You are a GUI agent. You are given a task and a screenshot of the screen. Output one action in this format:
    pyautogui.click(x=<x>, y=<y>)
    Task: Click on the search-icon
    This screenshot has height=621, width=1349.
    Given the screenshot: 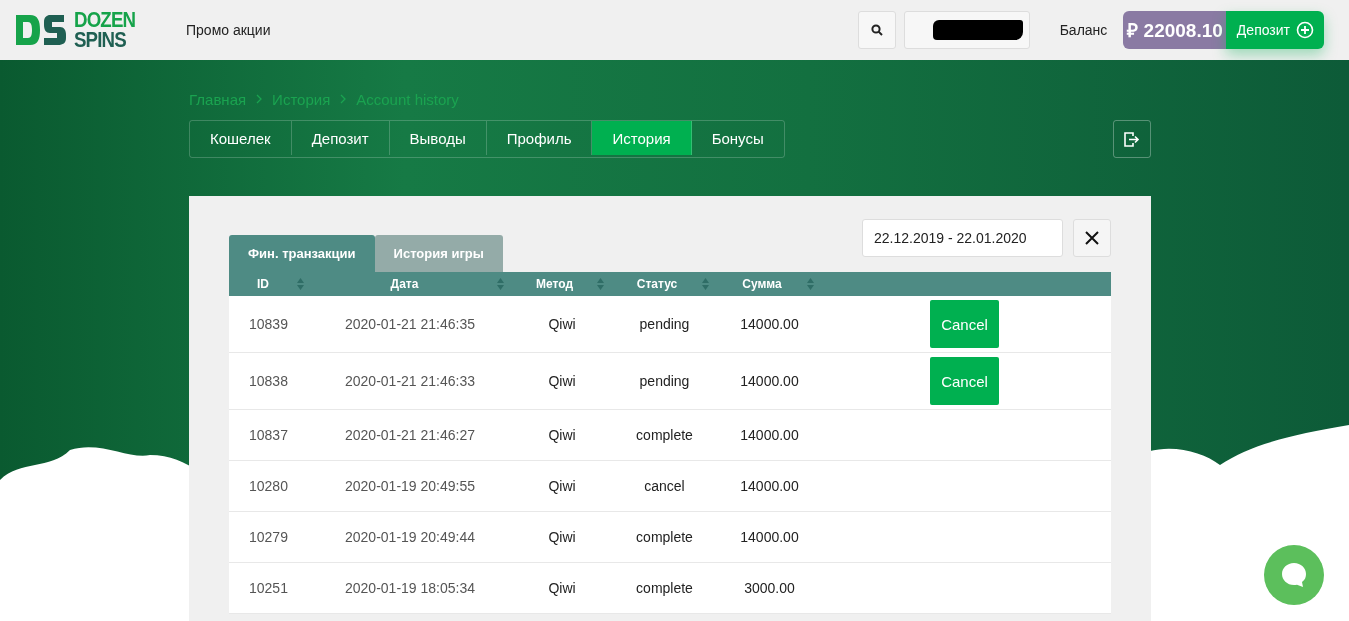 What is the action you would take?
    pyautogui.click(x=876, y=30)
    